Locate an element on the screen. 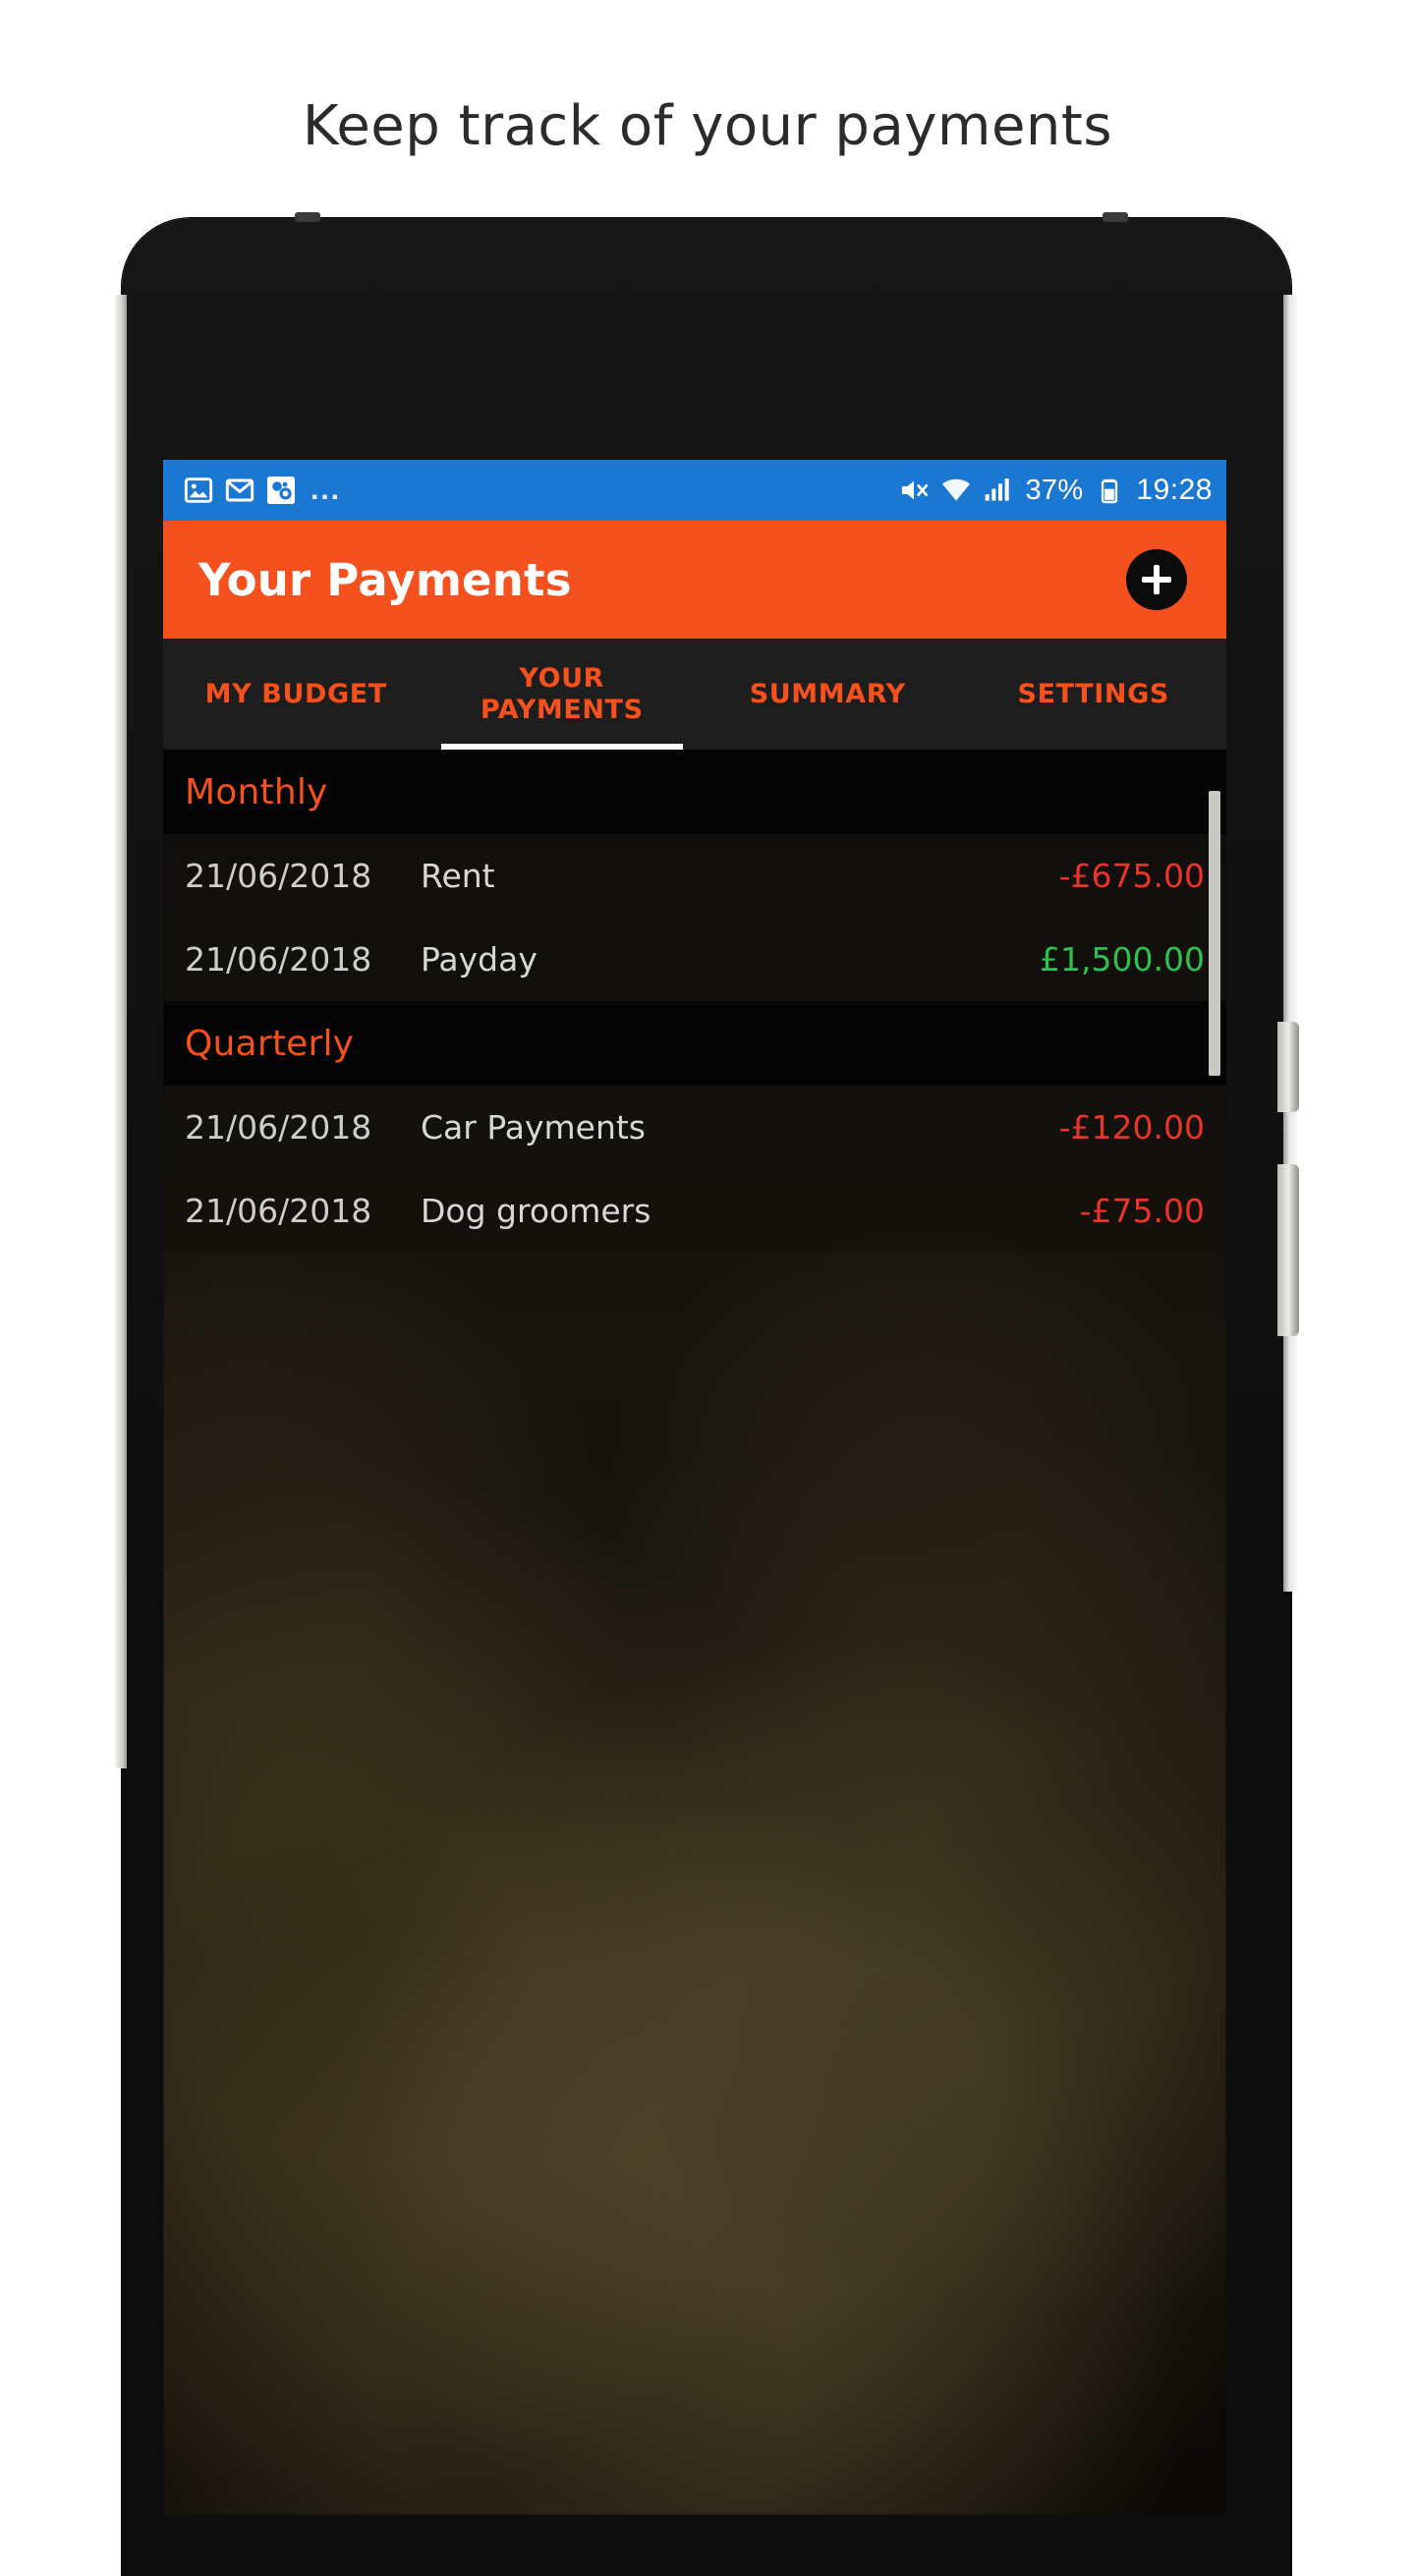  payment-row: 21/06/2018 Car Payments -£120.00 is located at coordinates (694, 1127).